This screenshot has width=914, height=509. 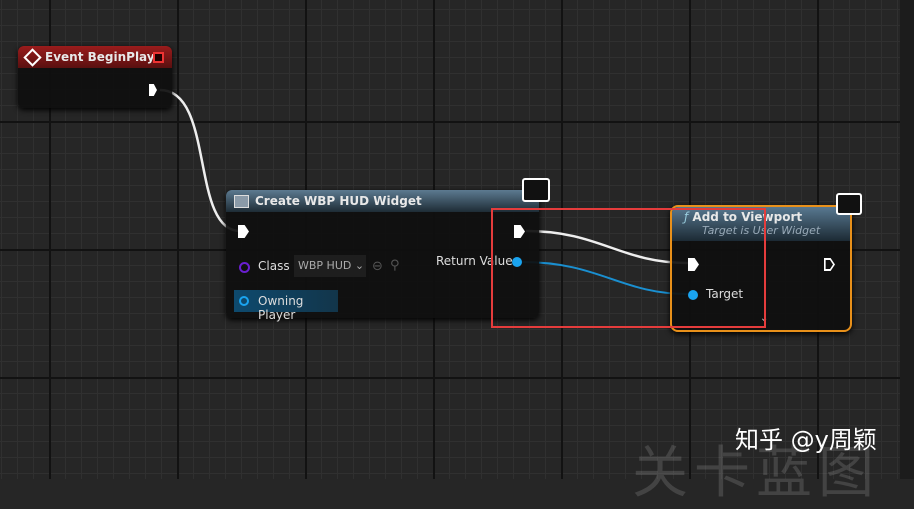 What do you see at coordinates (358, 265) in the screenshot?
I see `chevron-down-icon: ⌄` at bounding box center [358, 265].